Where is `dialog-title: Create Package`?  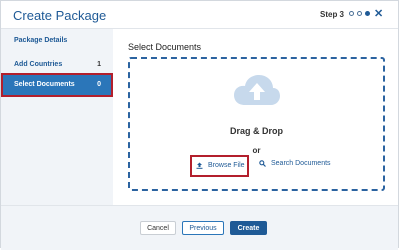 dialog-title: Create Package is located at coordinates (60, 15).